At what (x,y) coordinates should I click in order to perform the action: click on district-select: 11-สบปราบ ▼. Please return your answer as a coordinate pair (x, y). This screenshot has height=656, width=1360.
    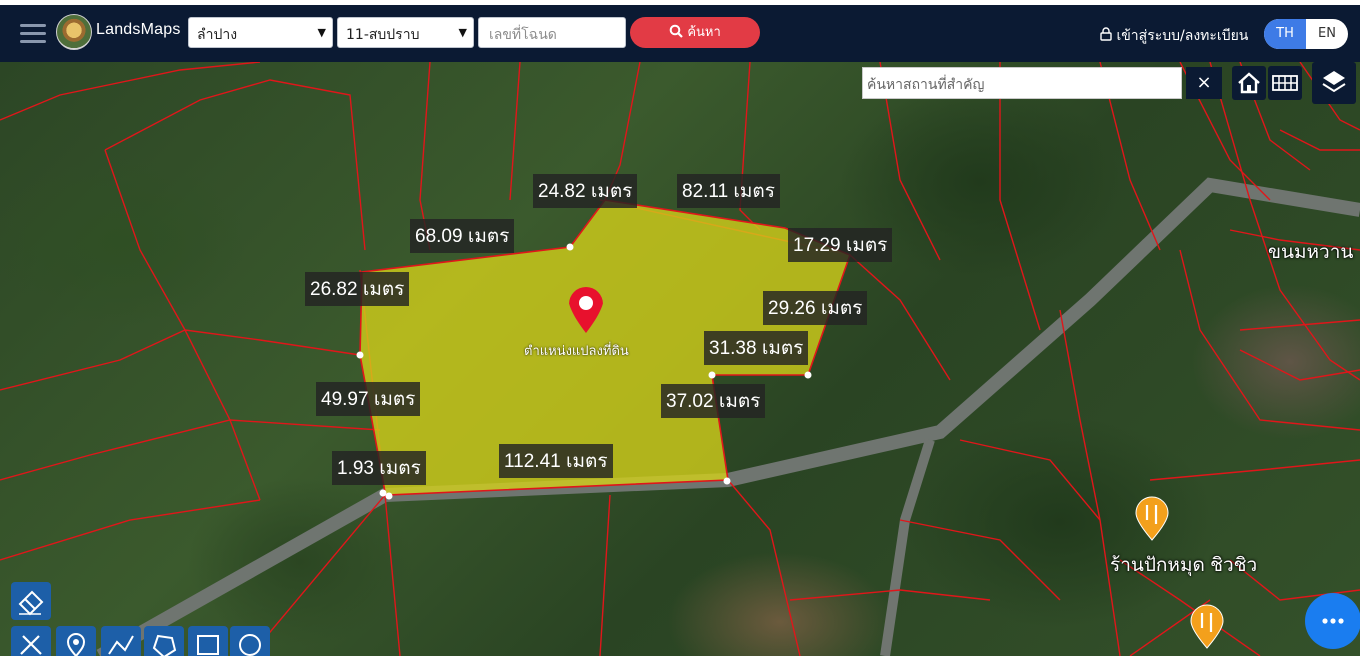
    Looking at the image, I should click on (405, 32).